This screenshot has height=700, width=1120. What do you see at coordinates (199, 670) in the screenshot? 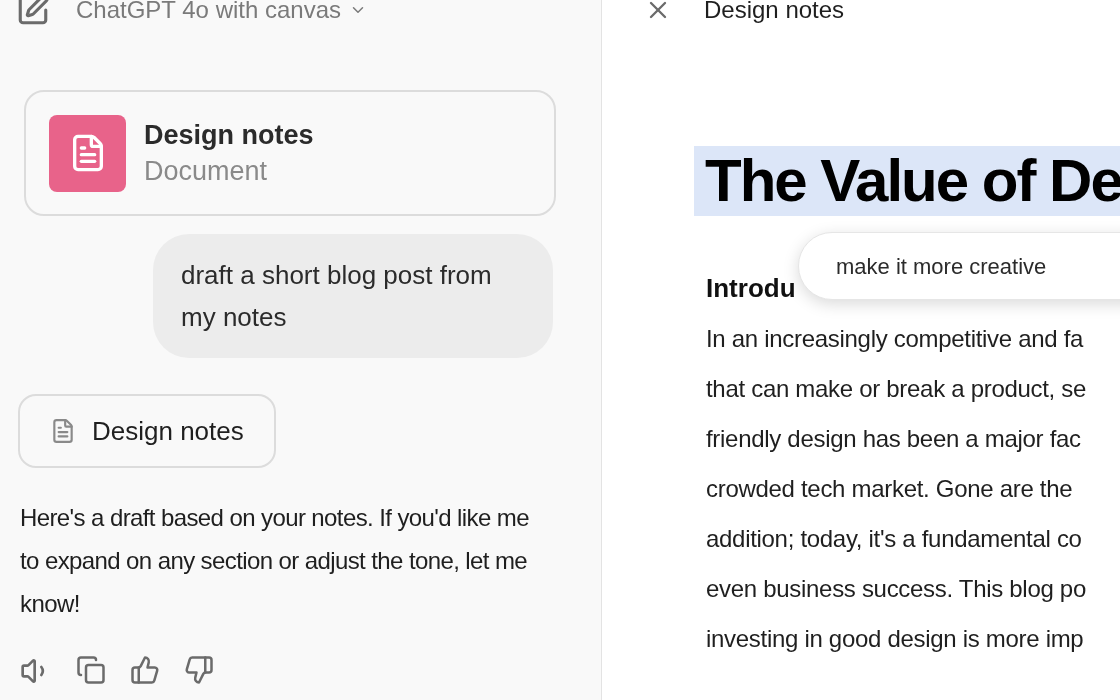
I see `thumbs-down-icon` at bounding box center [199, 670].